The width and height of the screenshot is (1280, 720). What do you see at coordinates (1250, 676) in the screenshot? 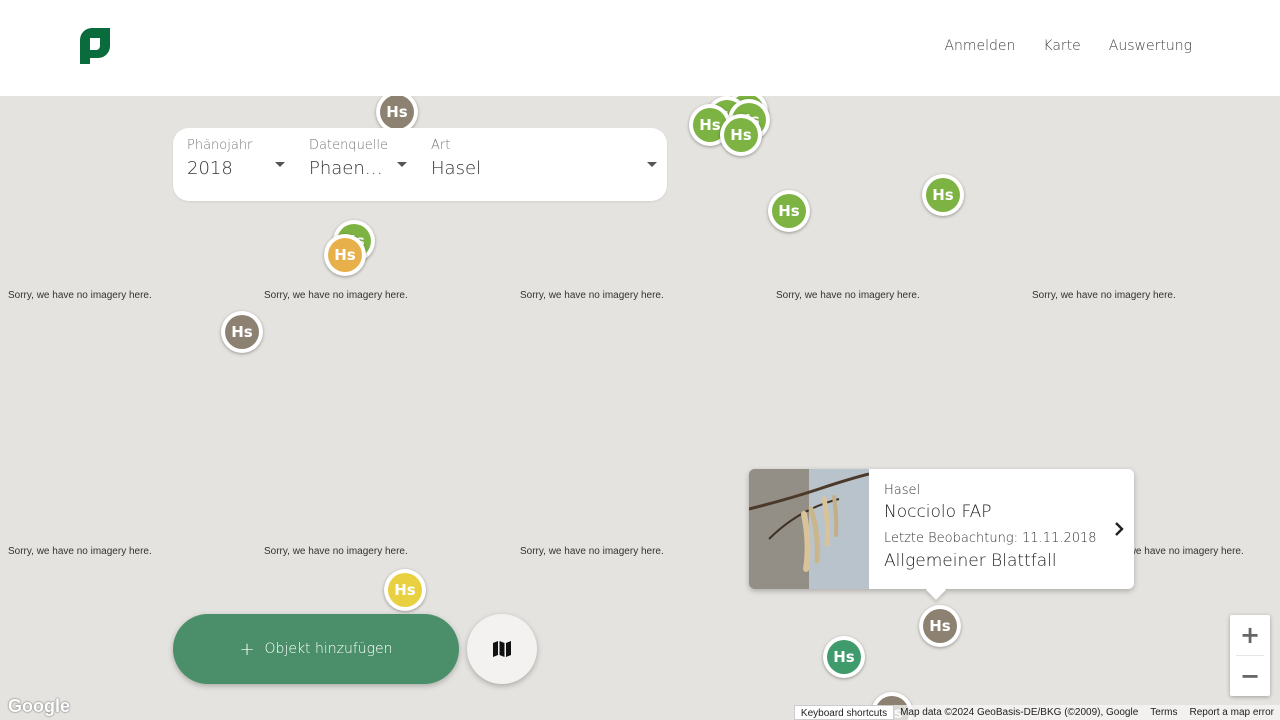
I see `zoom-out-button: −` at bounding box center [1250, 676].